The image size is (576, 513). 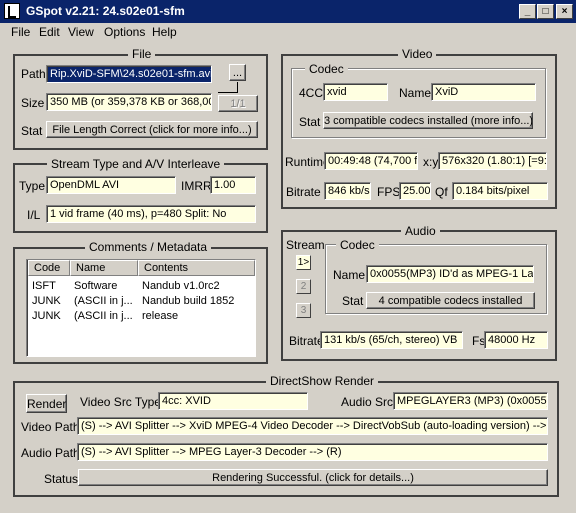 What do you see at coordinates (32, 186) in the screenshot?
I see `type-label: Type` at bounding box center [32, 186].